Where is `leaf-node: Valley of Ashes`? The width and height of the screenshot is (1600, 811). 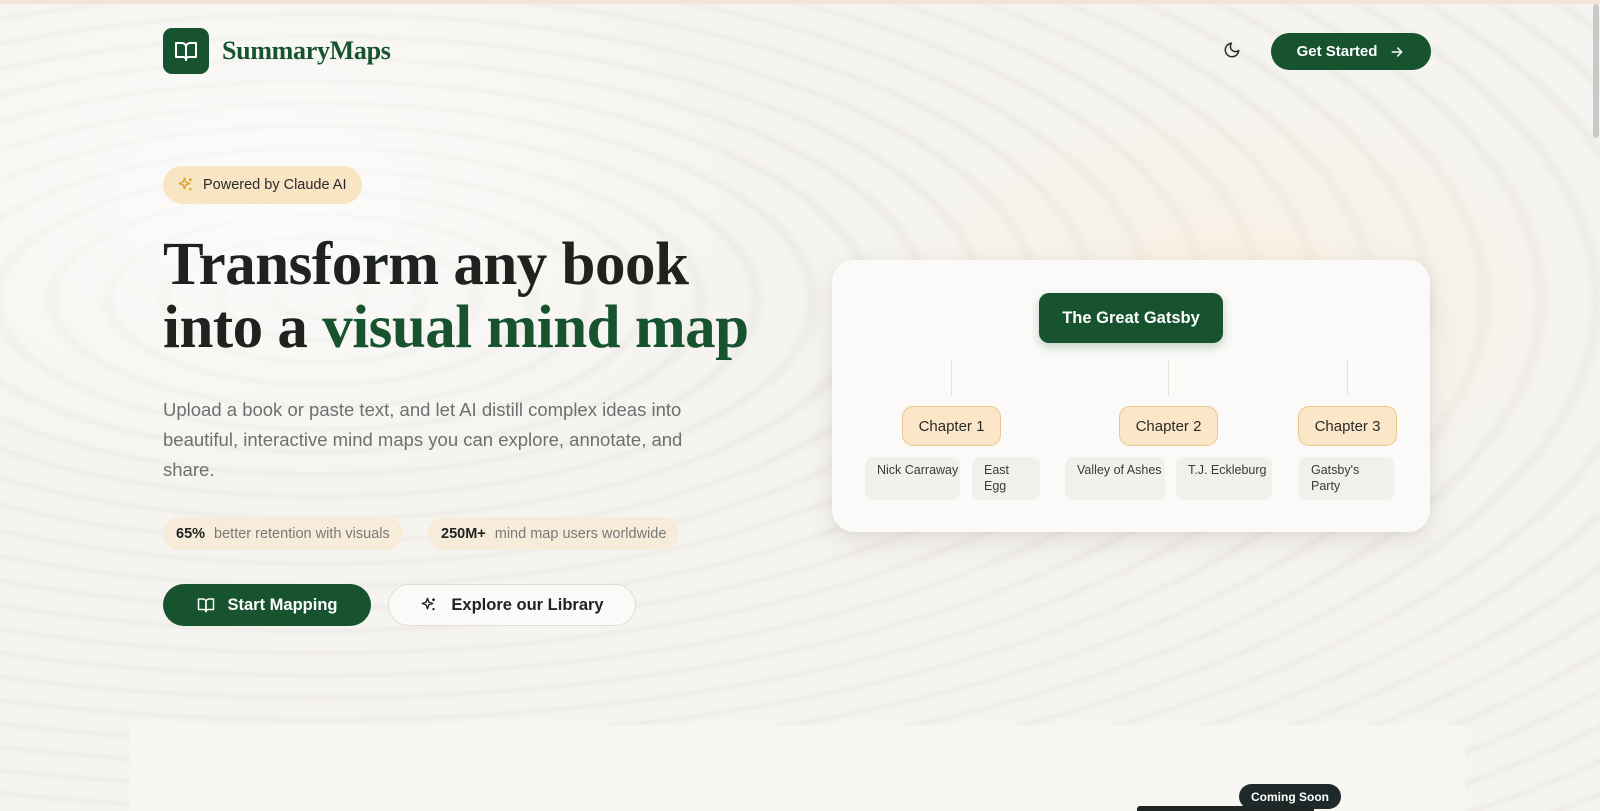 leaf-node: Valley of Ashes is located at coordinates (1115, 478).